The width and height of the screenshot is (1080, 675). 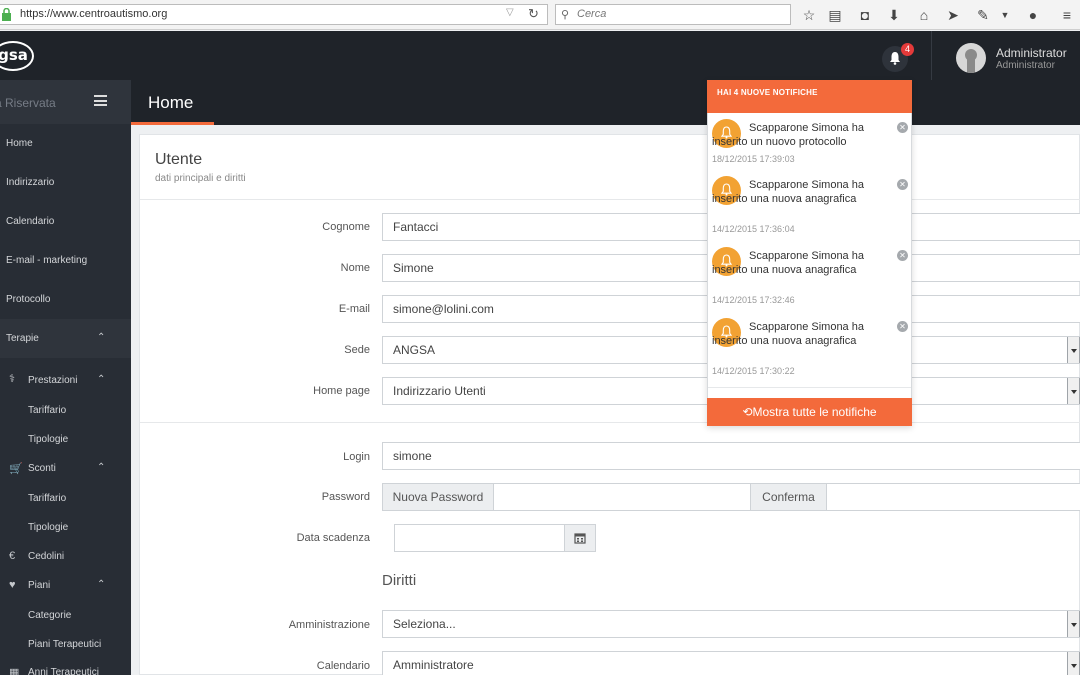 I want to click on sidebar-item-prestazioni: ⚕ Prestazioni ⌃, so click(x=65, y=377).